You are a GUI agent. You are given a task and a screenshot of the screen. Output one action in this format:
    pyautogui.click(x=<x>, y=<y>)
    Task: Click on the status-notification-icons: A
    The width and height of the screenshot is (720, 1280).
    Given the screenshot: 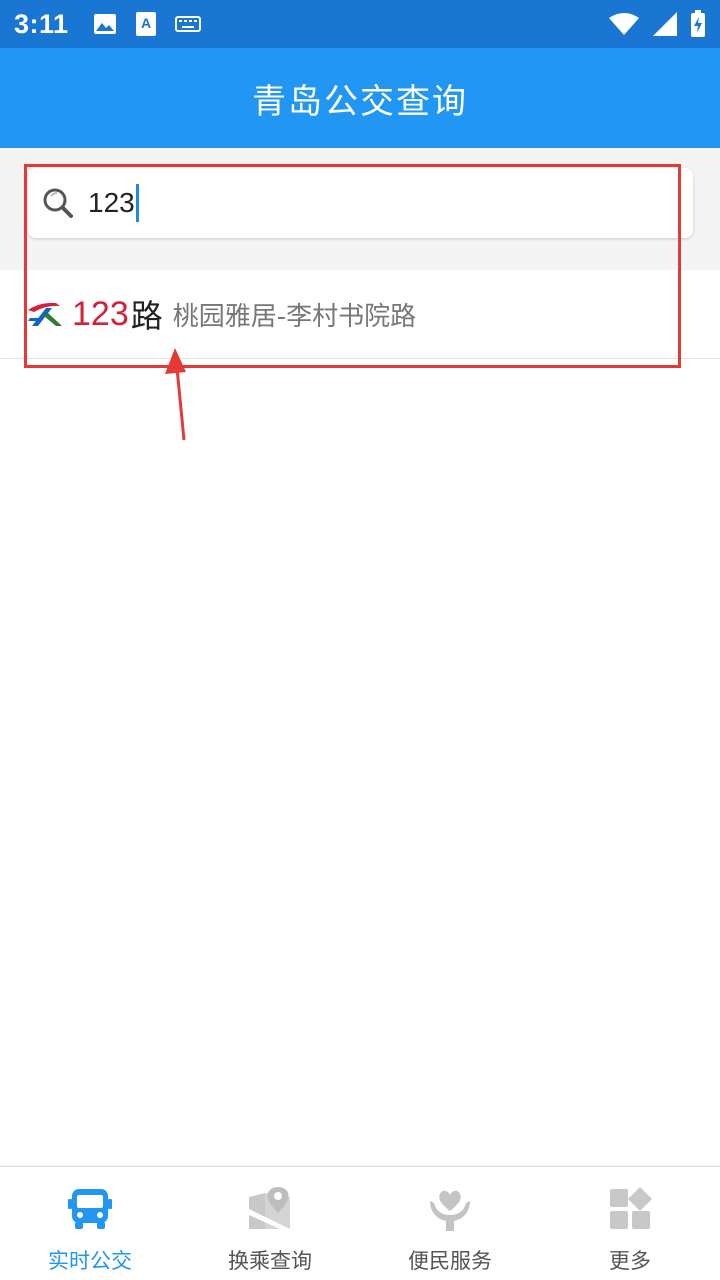 What is the action you would take?
    pyautogui.click(x=147, y=24)
    